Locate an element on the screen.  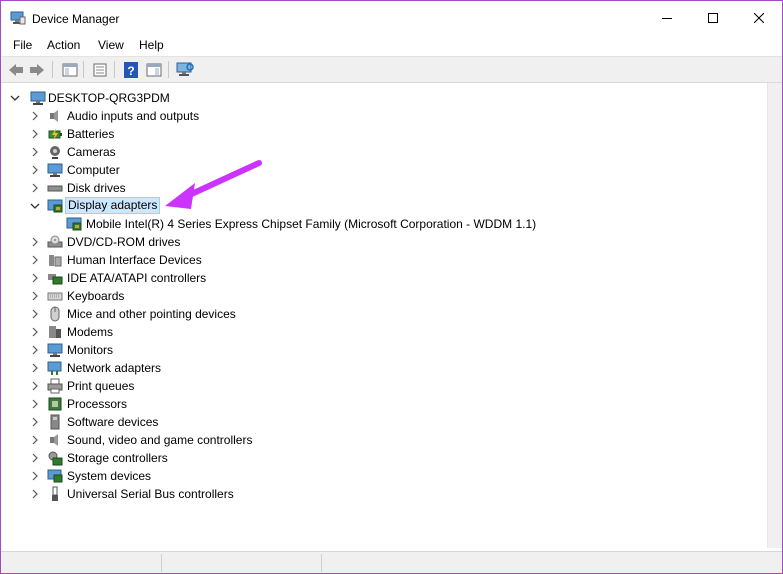
action-pane-icon is located at coordinates (154, 69).